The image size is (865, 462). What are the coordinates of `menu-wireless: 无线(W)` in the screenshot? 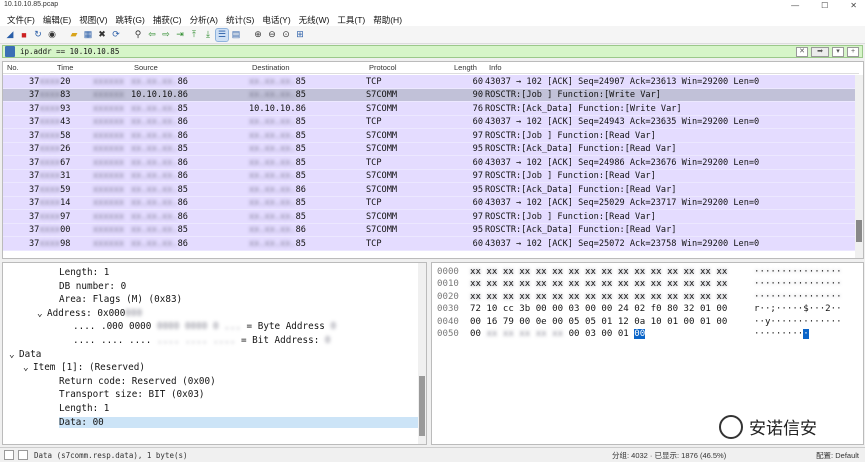 It's located at (315, 19).